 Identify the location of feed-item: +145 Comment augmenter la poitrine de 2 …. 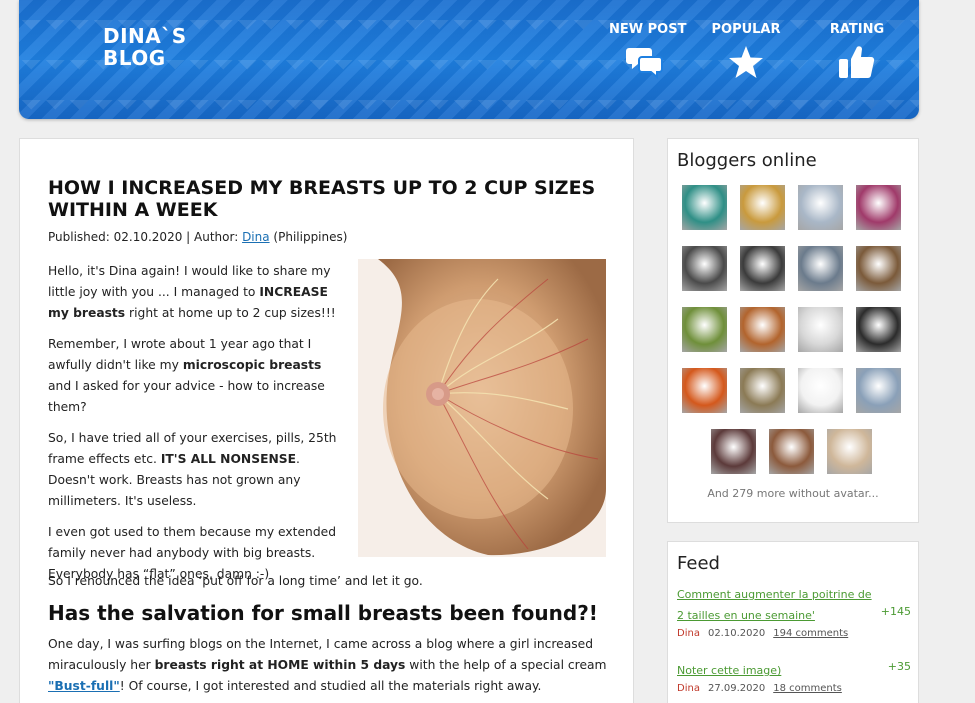
(794, 611).